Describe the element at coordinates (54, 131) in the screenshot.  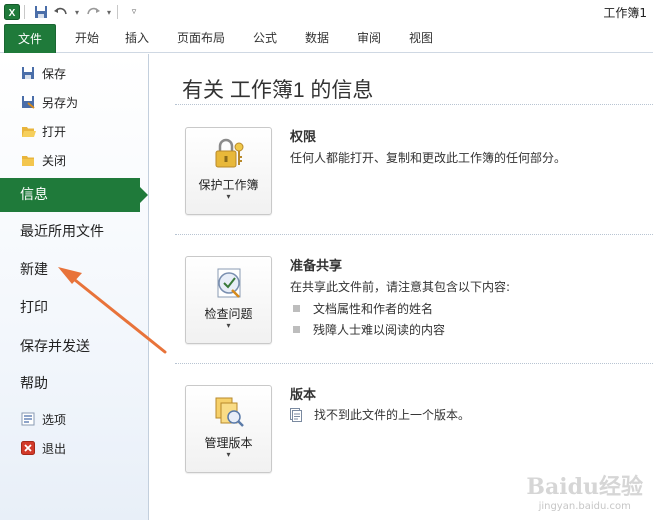
I see `nav-open-label: 打开` at that location.